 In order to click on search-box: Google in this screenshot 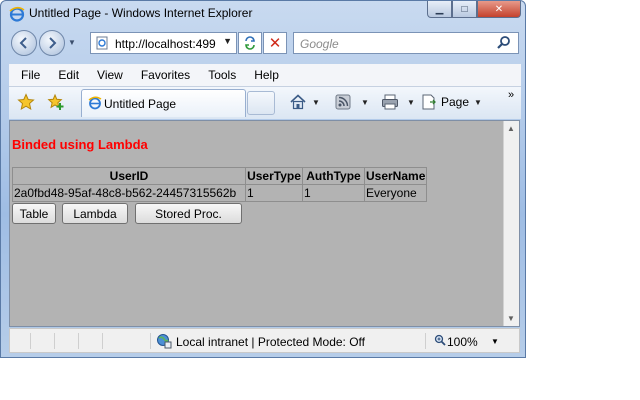, I will do `click(406, 43)`.